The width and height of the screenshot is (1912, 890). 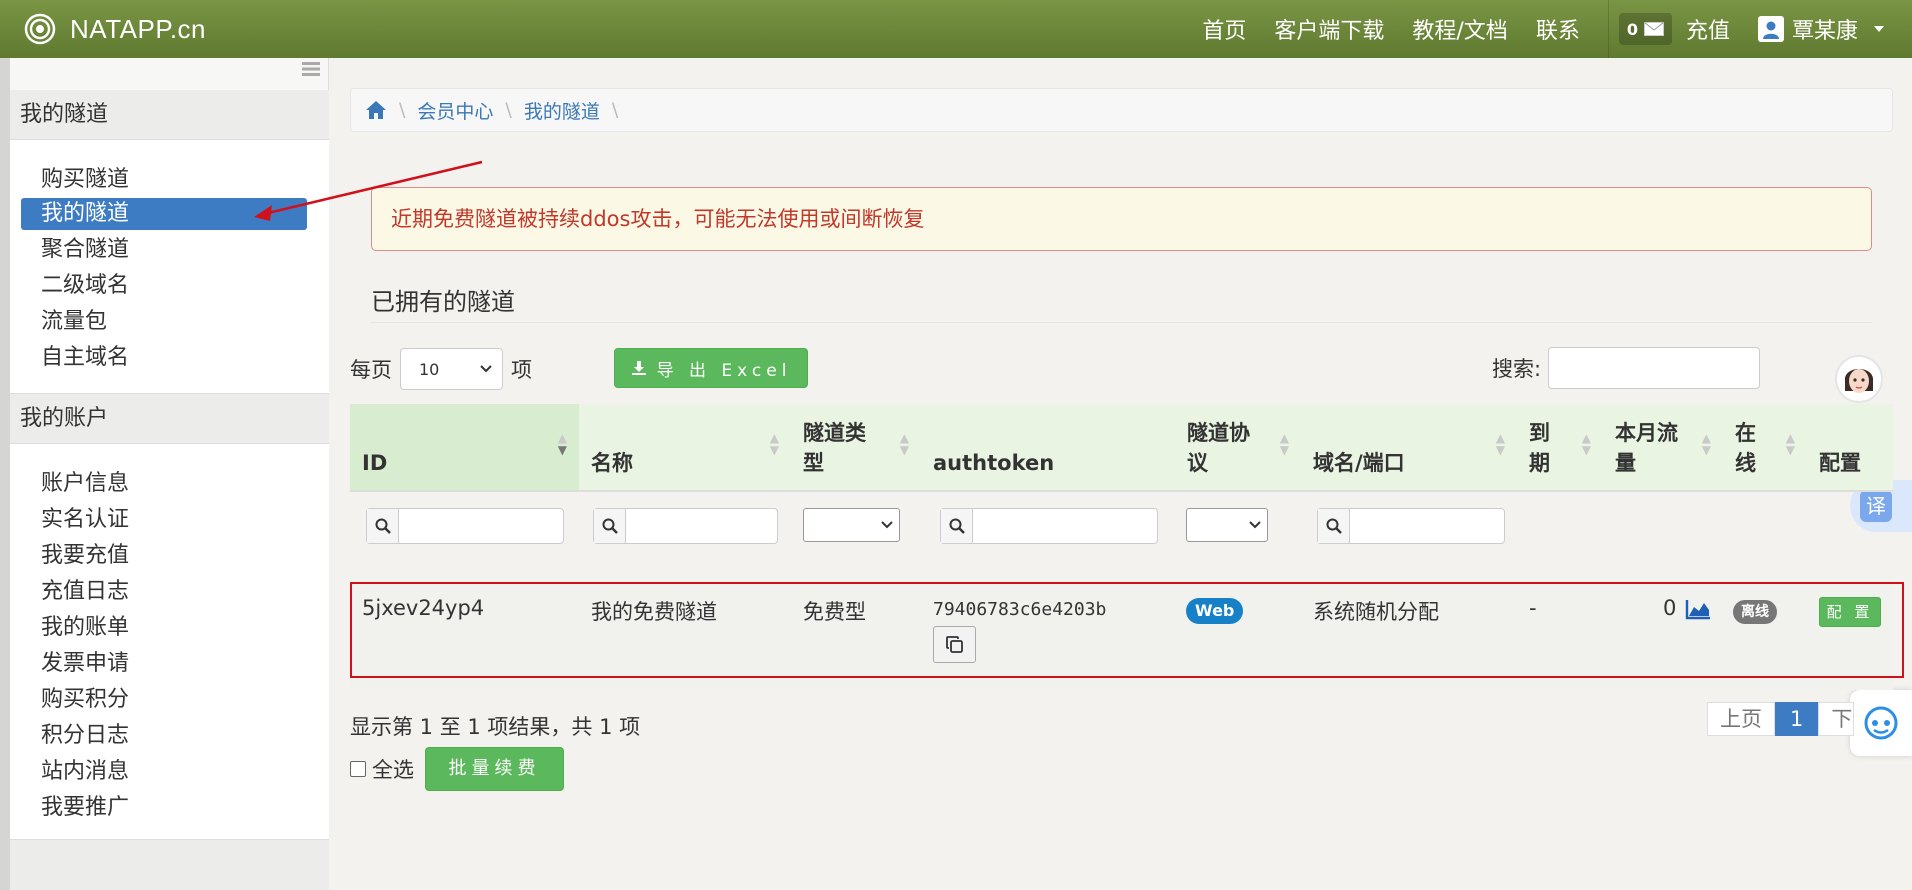 What do you see at coordinates (1881, 723) in the screenshot?
I see `assistant-icon` at bounding box center [1881, 723].